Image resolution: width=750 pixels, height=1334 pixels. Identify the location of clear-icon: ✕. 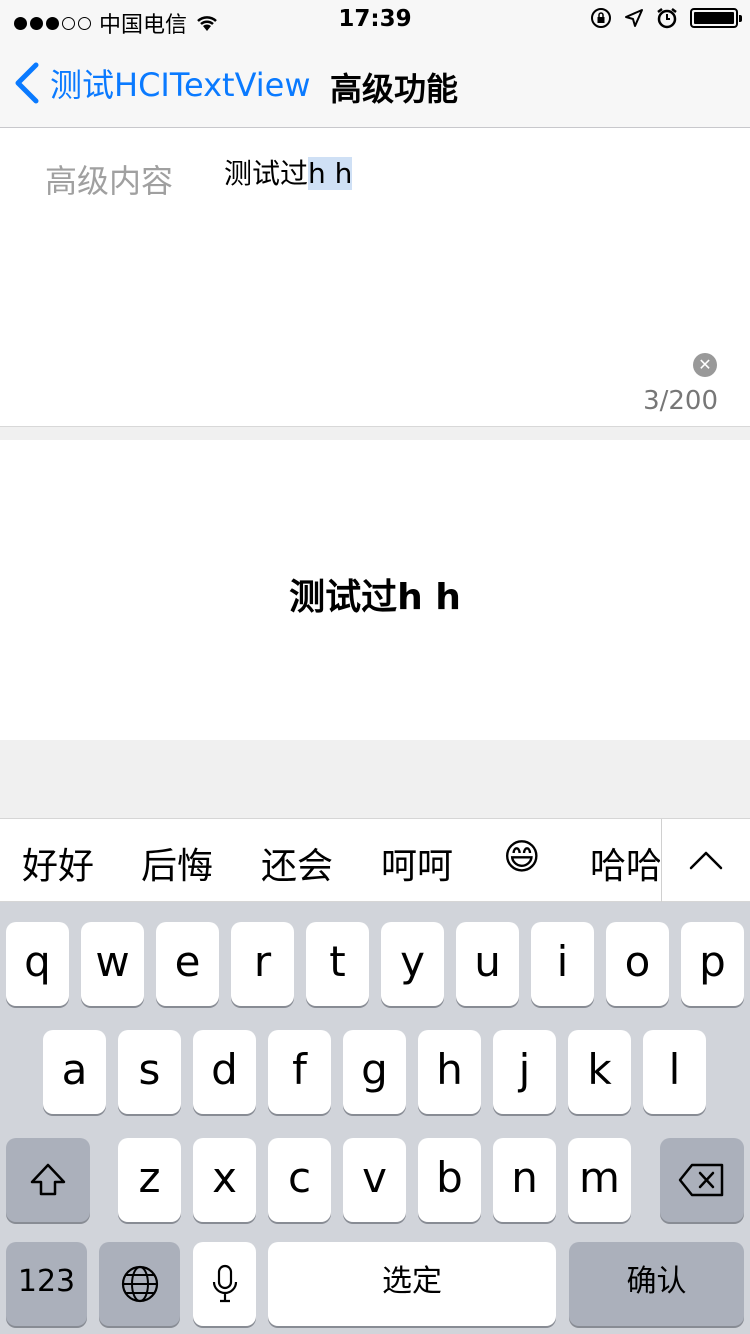
(705, 365).